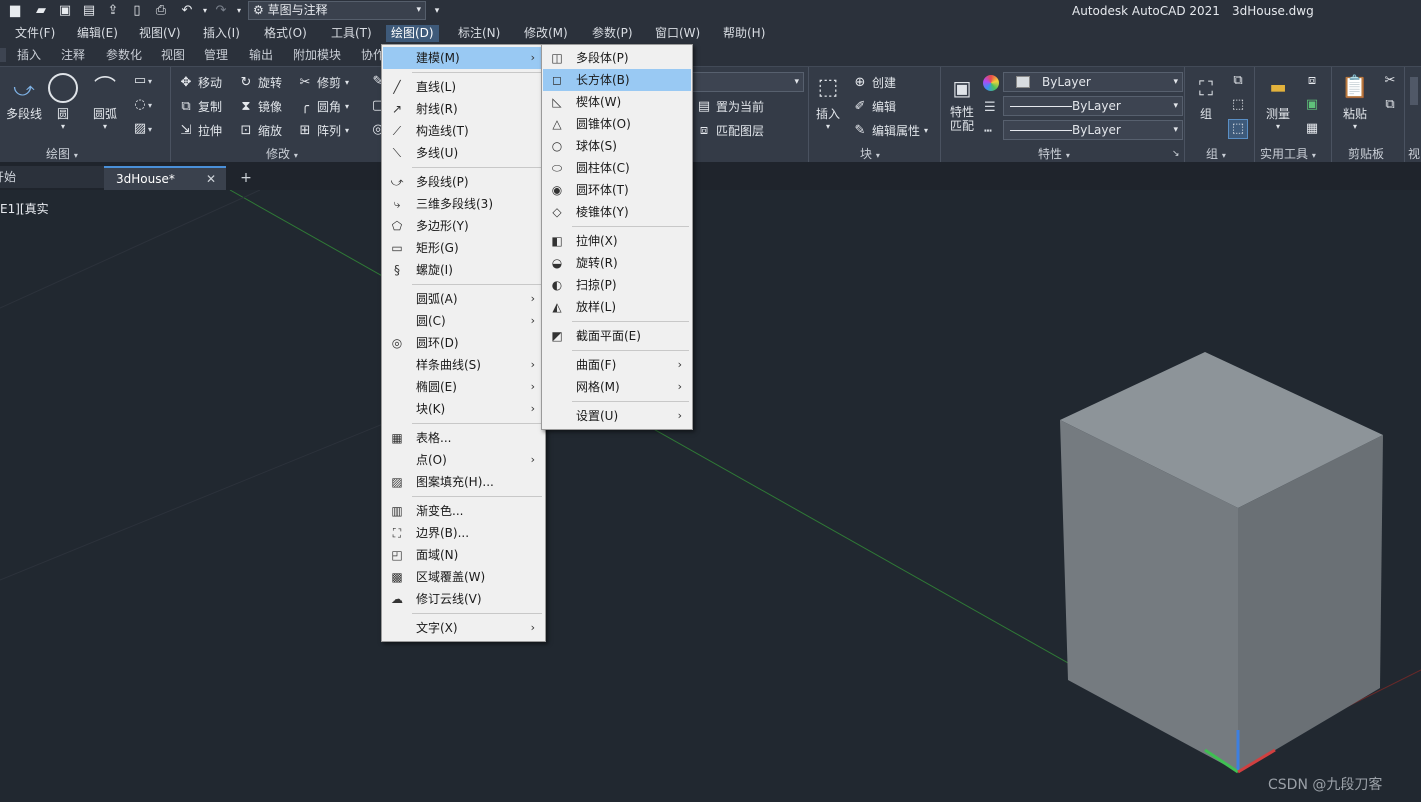 Image resolution: width=1421 pixels, height=802 pixels. I want to click on menu-item: ☁ 修订云线(V), so click(463, 599).